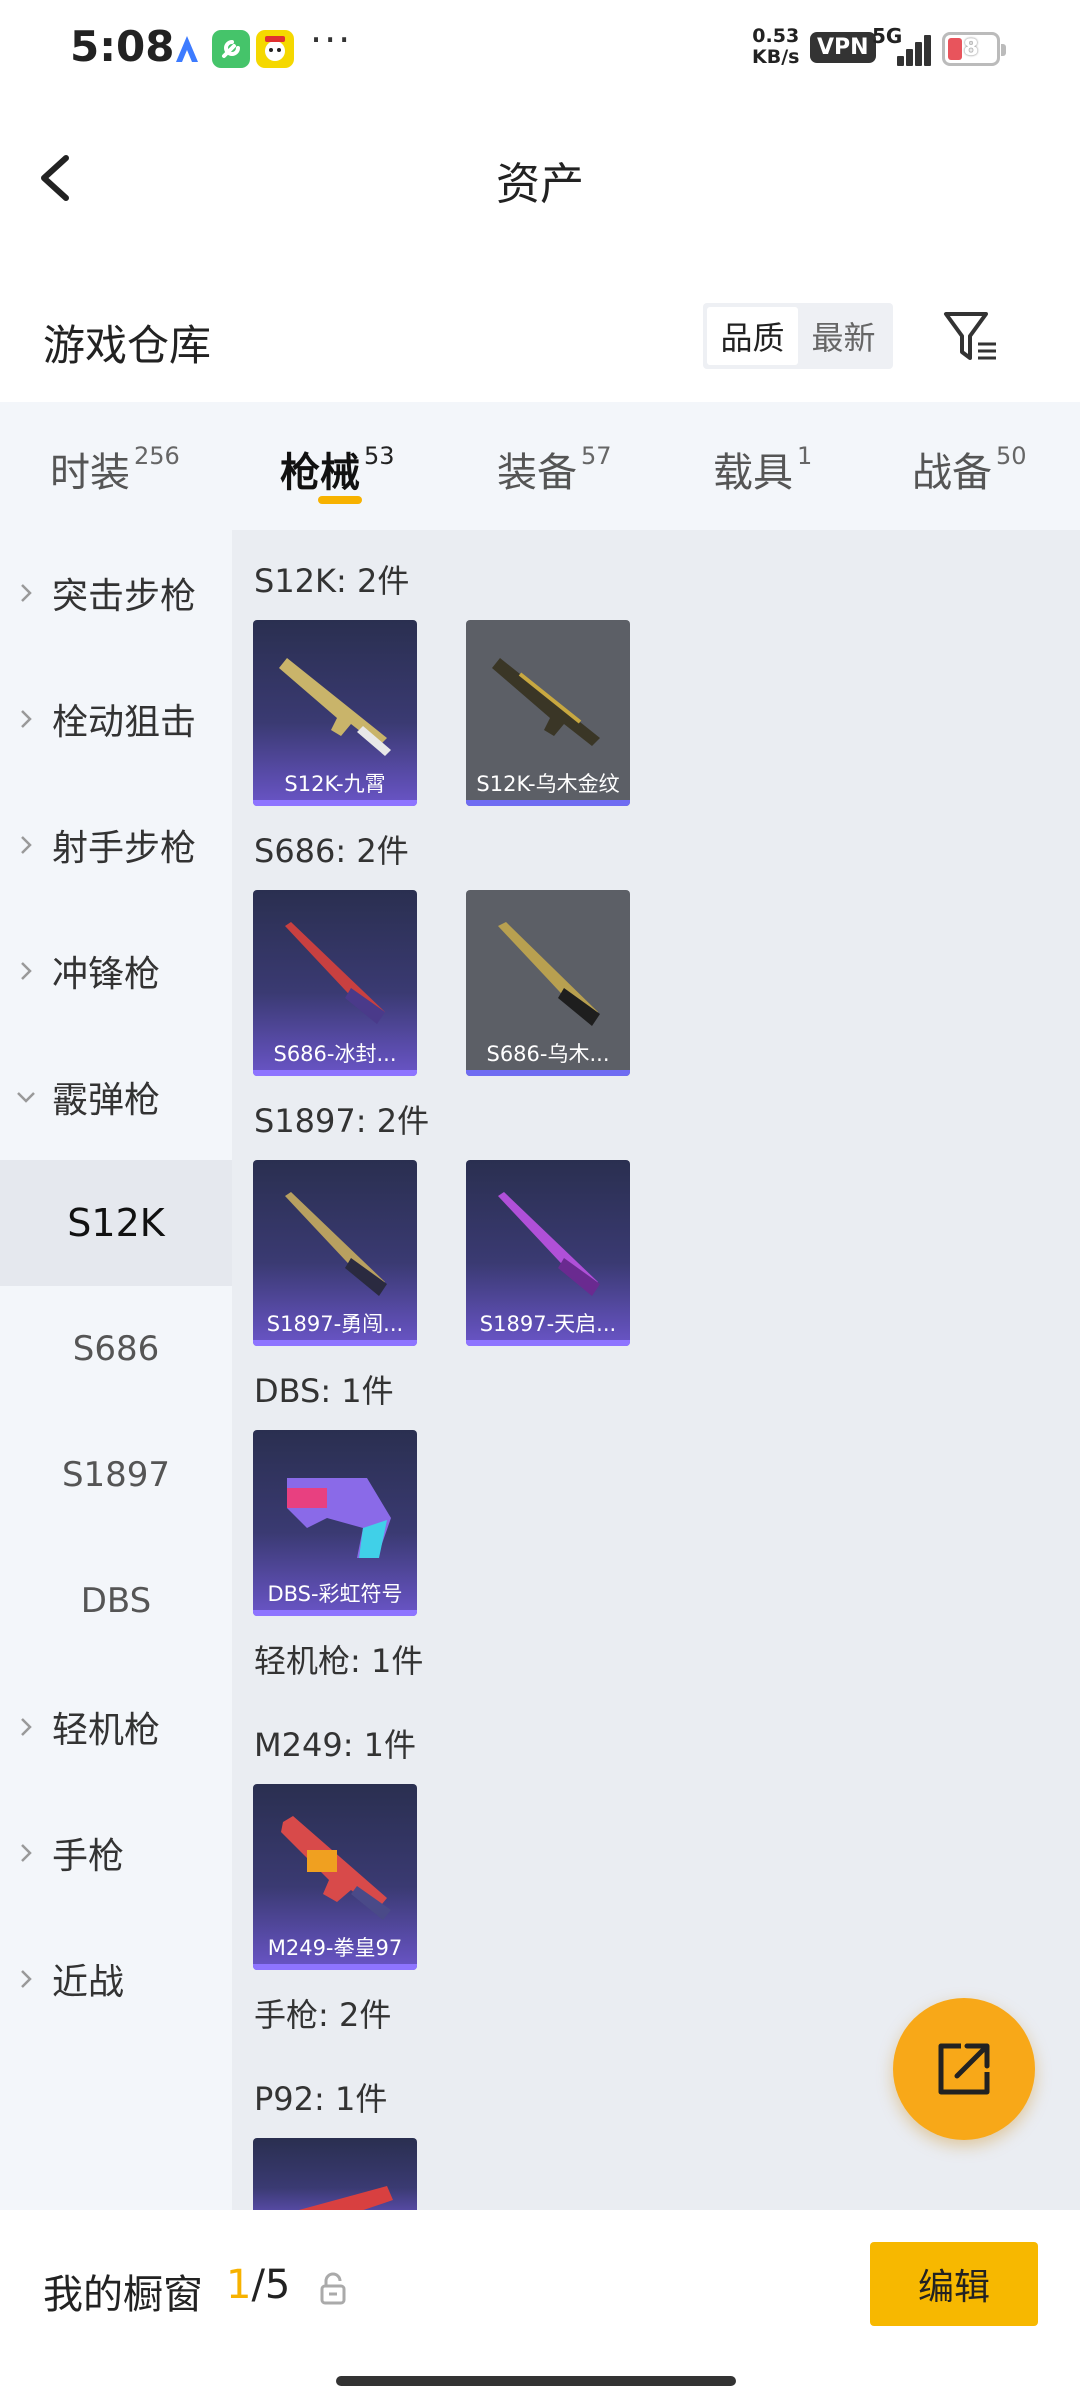 This screenshot has width=1080, height=2400. I want to click on tab-count: 256, so click(157, 456).